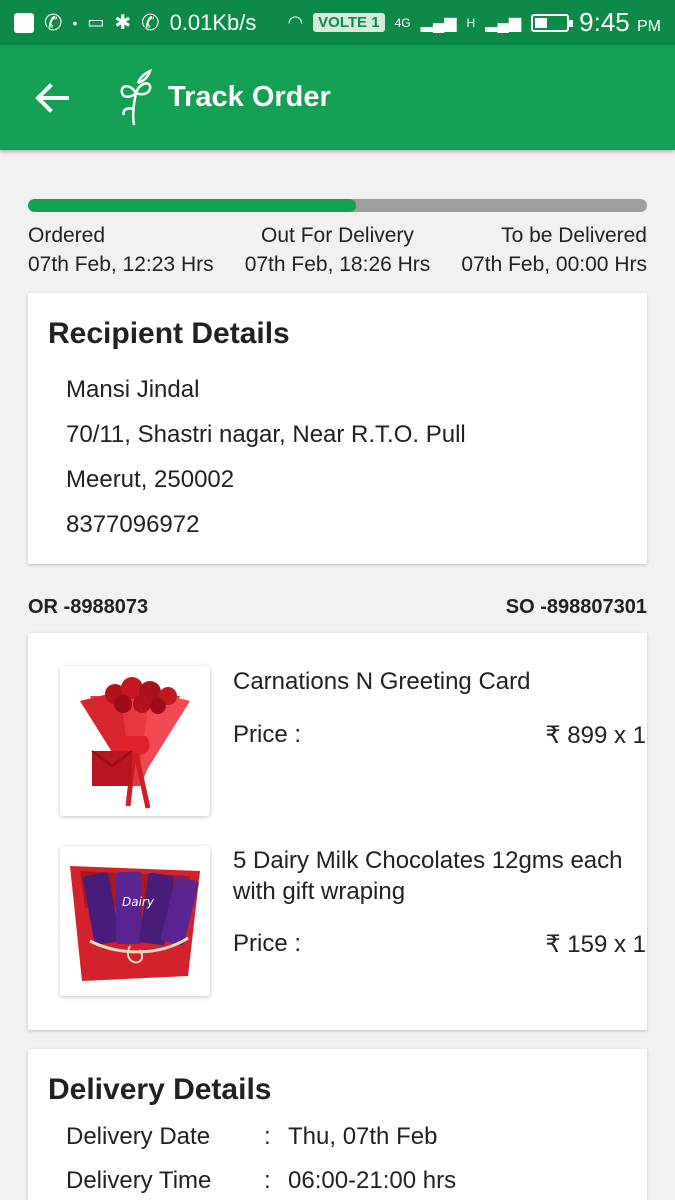  What do you see at coordinates (123, 23) in the screenshot?
I see `bluetooth-icon: ✱` at bounding box center [123, 23].